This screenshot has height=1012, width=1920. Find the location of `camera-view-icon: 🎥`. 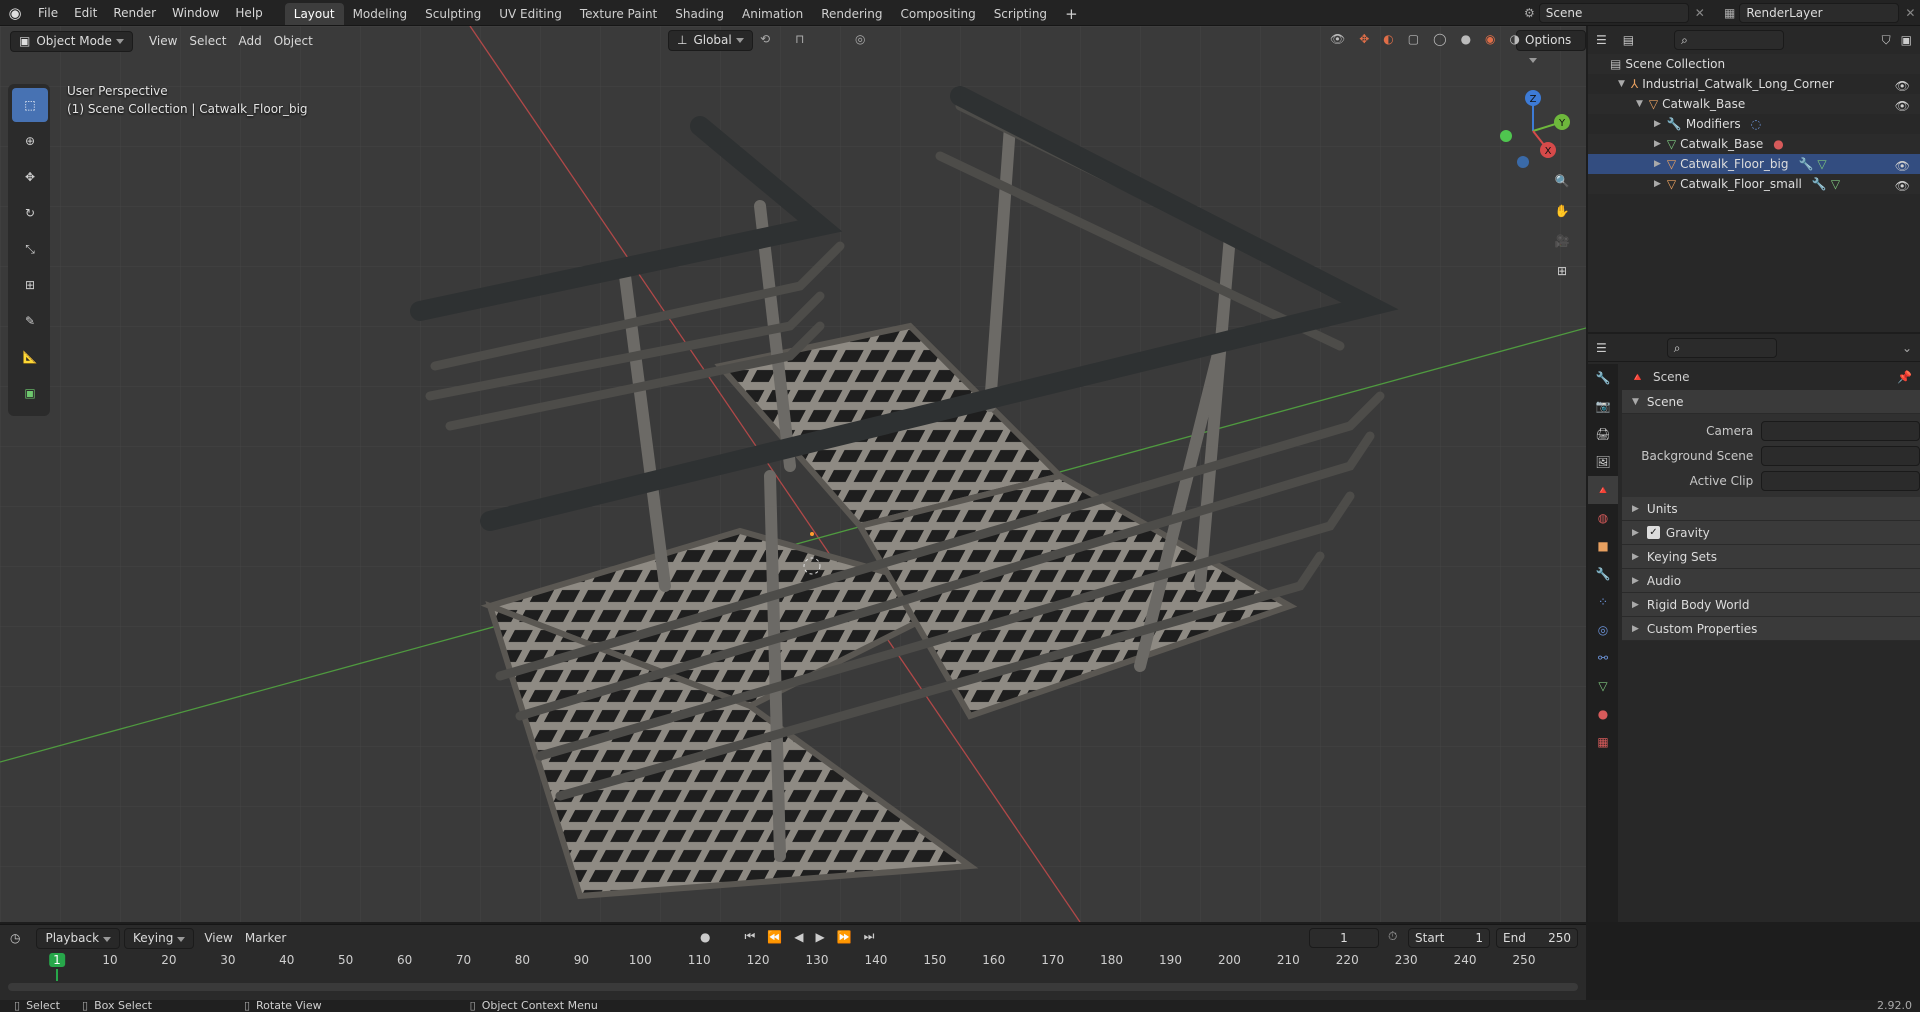

camera-view-icon: 🎥 is located at coordinates (1562, 241).